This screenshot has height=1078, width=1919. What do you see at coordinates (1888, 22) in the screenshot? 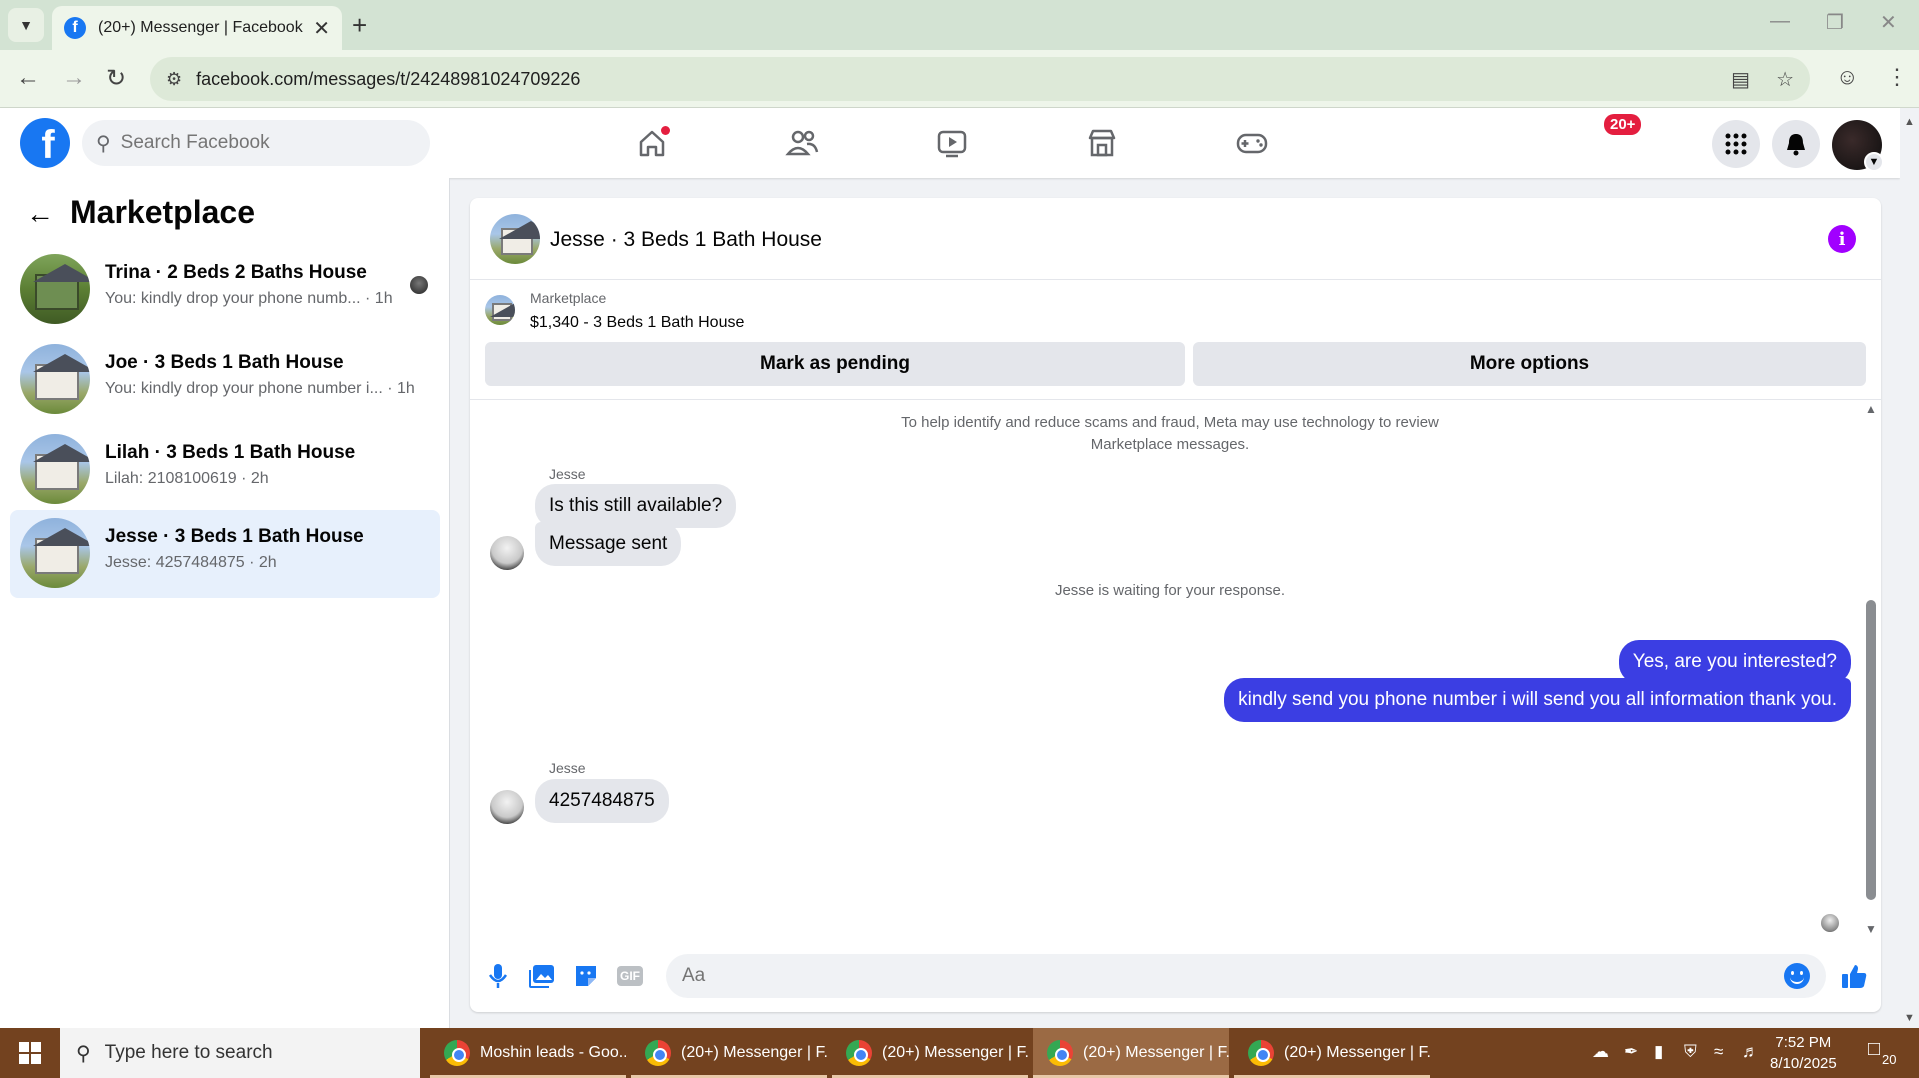
I see `window-close-icon: ✕` at bounding box center [1888, 22].